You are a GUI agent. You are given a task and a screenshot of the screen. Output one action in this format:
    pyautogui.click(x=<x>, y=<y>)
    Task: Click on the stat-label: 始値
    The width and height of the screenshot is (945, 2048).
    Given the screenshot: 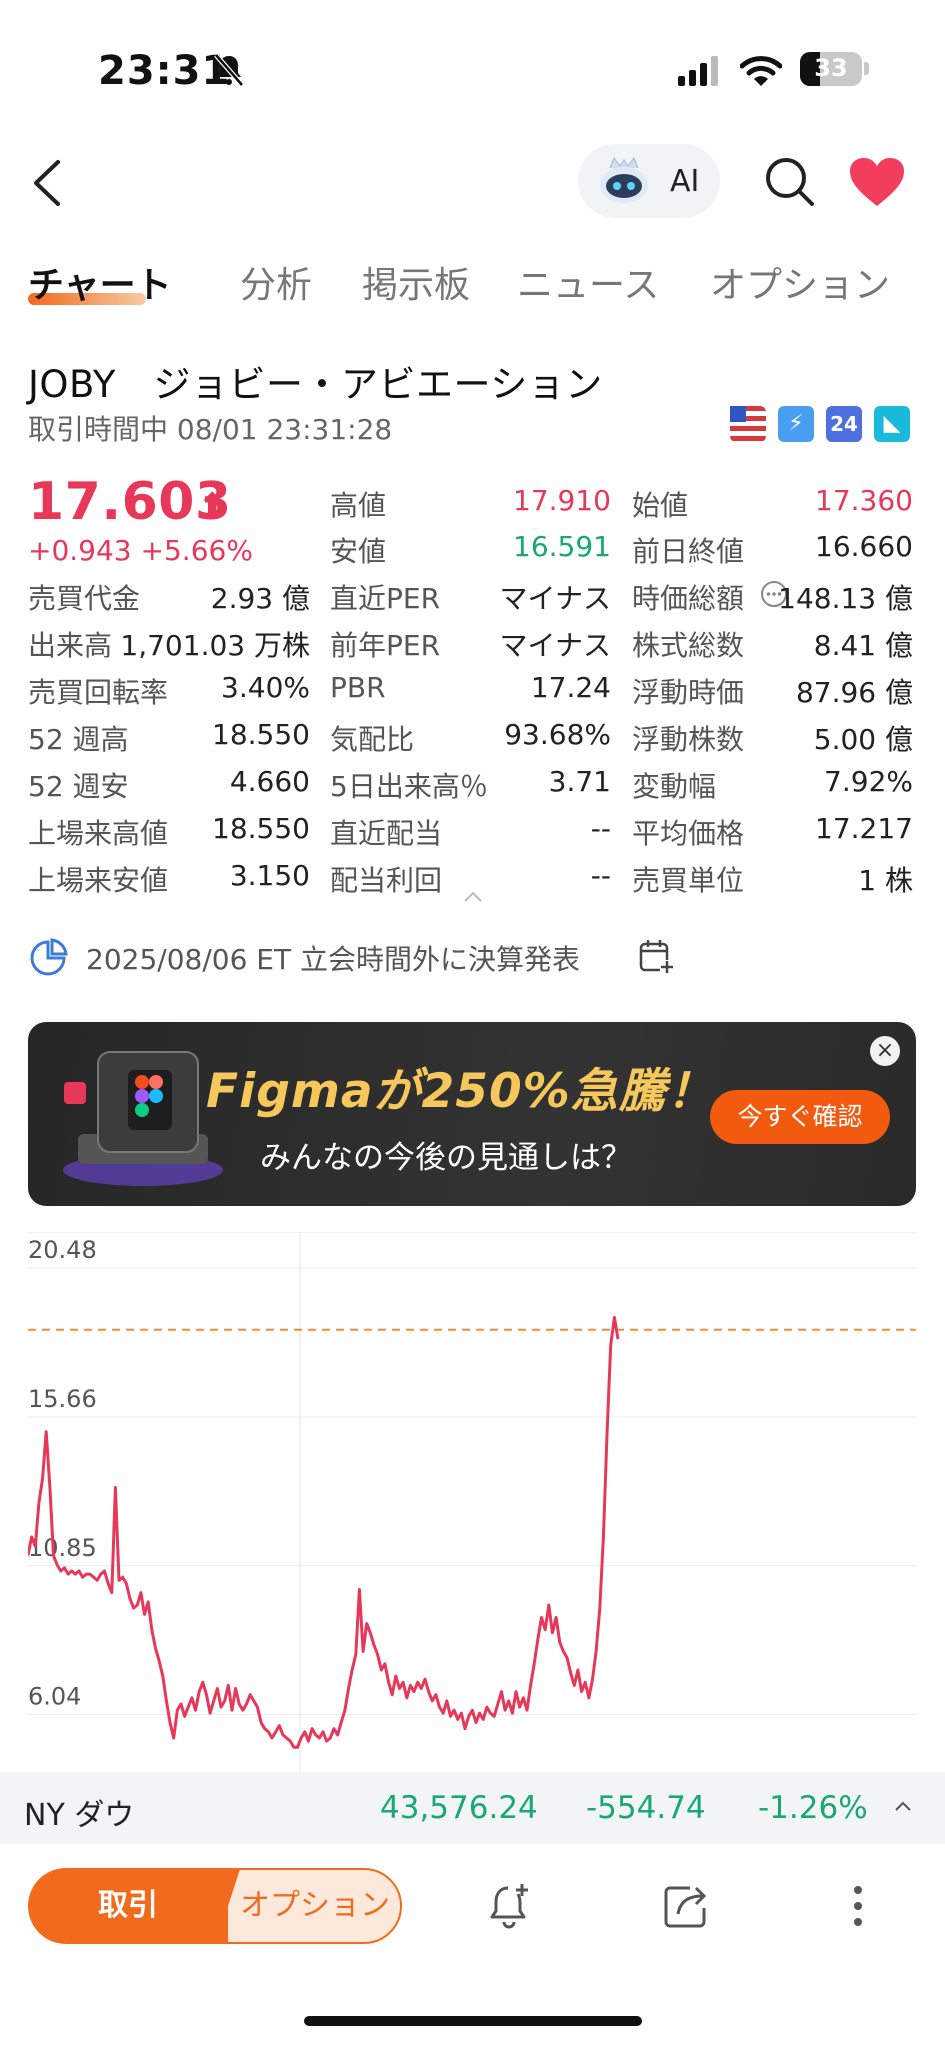 What is the action you would take?
    pyautogui.click(x=660, y=505)
    